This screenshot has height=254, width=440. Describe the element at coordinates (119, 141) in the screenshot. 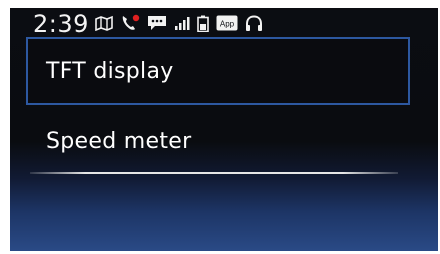

I see `menu-item-label: Speed meter` at that location.